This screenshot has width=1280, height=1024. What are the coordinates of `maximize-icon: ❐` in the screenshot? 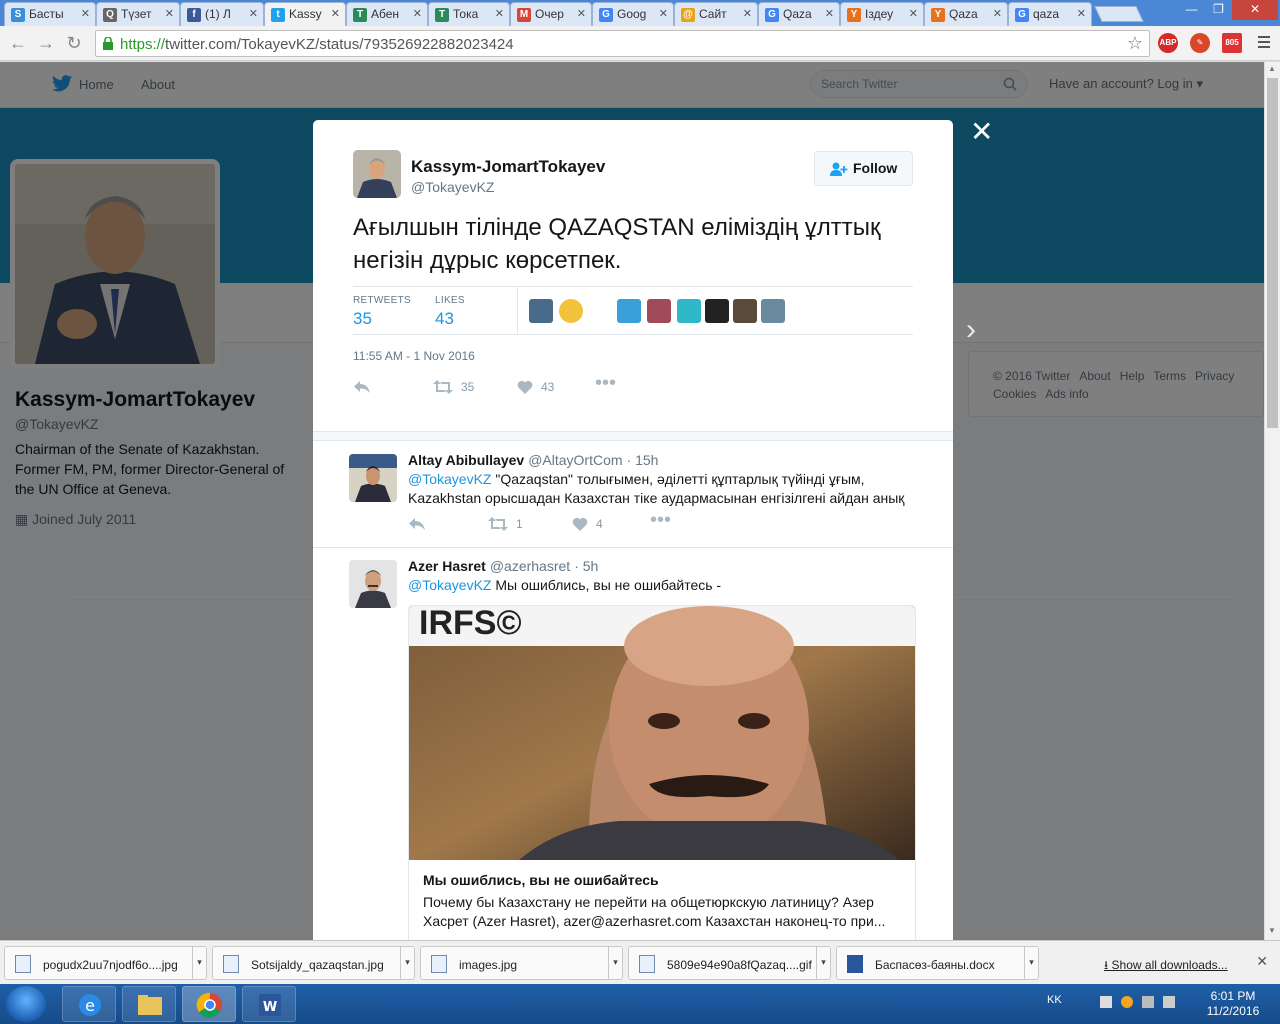 It's located at (1218, 10).